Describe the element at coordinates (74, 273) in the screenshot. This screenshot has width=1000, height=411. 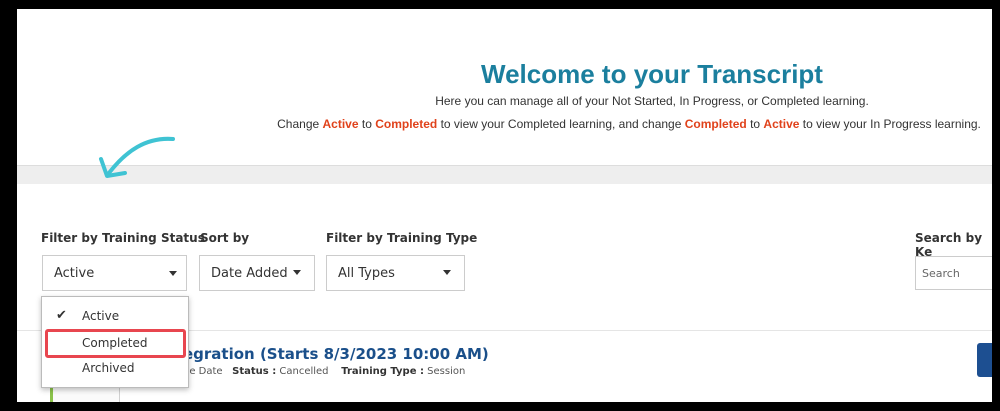
I see `status-filter-value: Active` at that location.